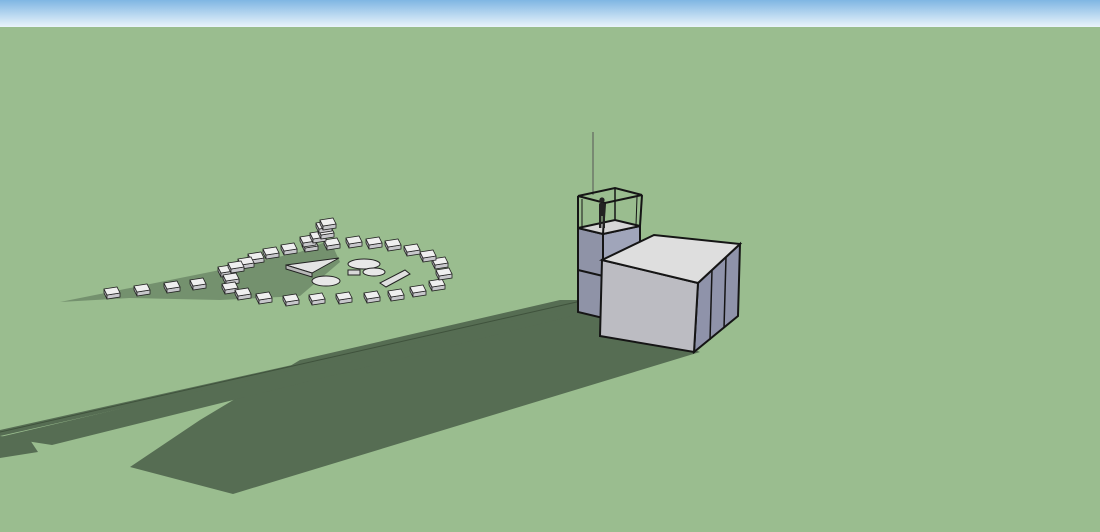  What do you see at coordinates (550, 13) in the screenshot?
I see `sky` at bounding box center [550, 13].